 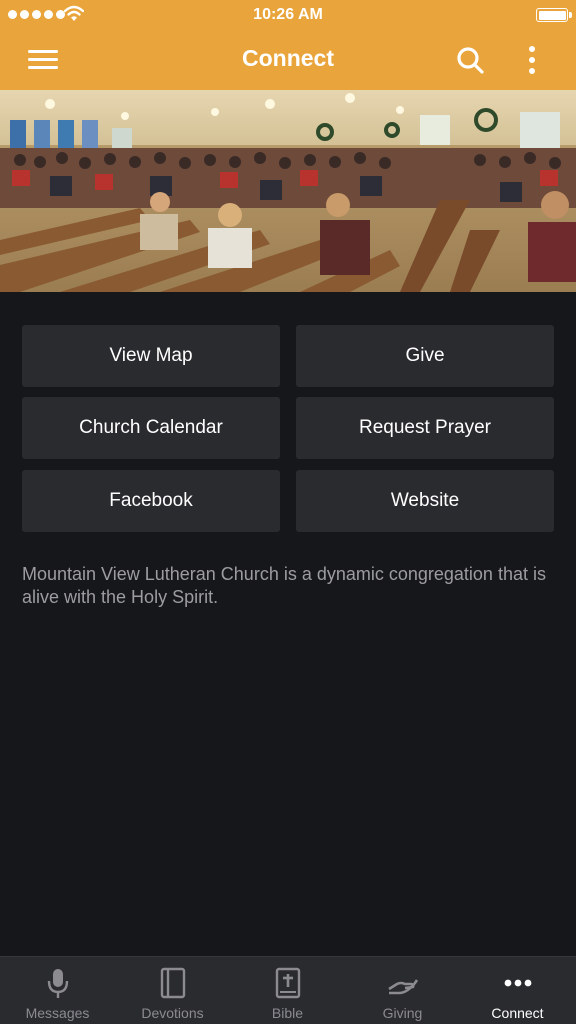 I want to click on tab-giving: Giving, so click(x=402, y=990).